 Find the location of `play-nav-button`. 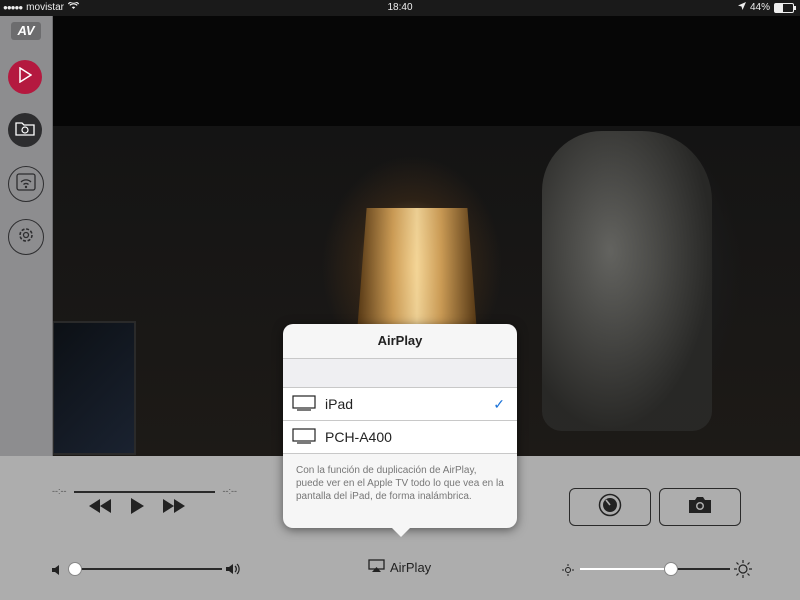

play-nav-button is located at coordinates (25, 77).